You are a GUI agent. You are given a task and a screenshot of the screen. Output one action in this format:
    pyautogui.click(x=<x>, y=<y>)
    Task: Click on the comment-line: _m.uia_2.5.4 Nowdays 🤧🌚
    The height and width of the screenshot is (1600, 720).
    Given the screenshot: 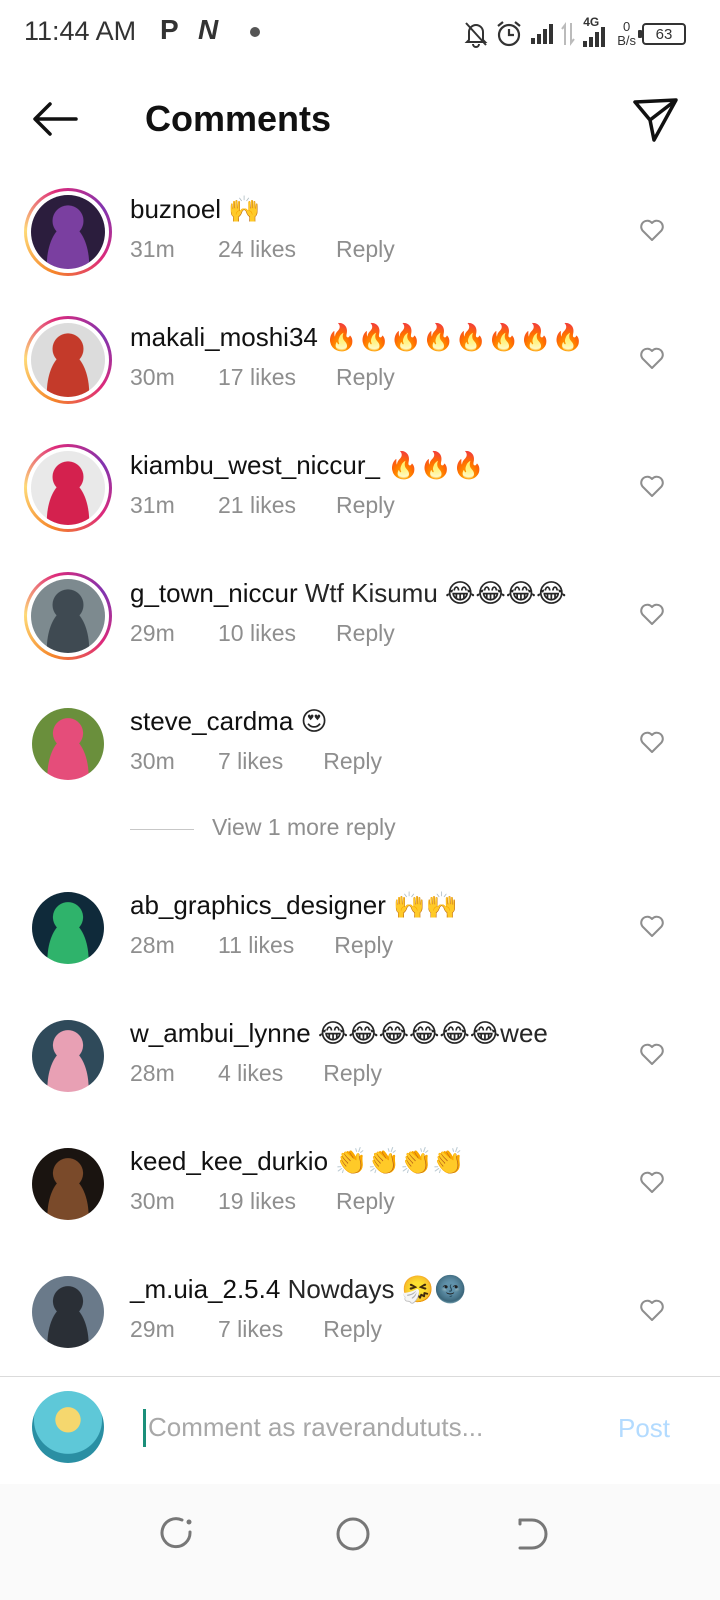 What is the action you would take?
    pyautogui.click(x=375, y=1289)
    